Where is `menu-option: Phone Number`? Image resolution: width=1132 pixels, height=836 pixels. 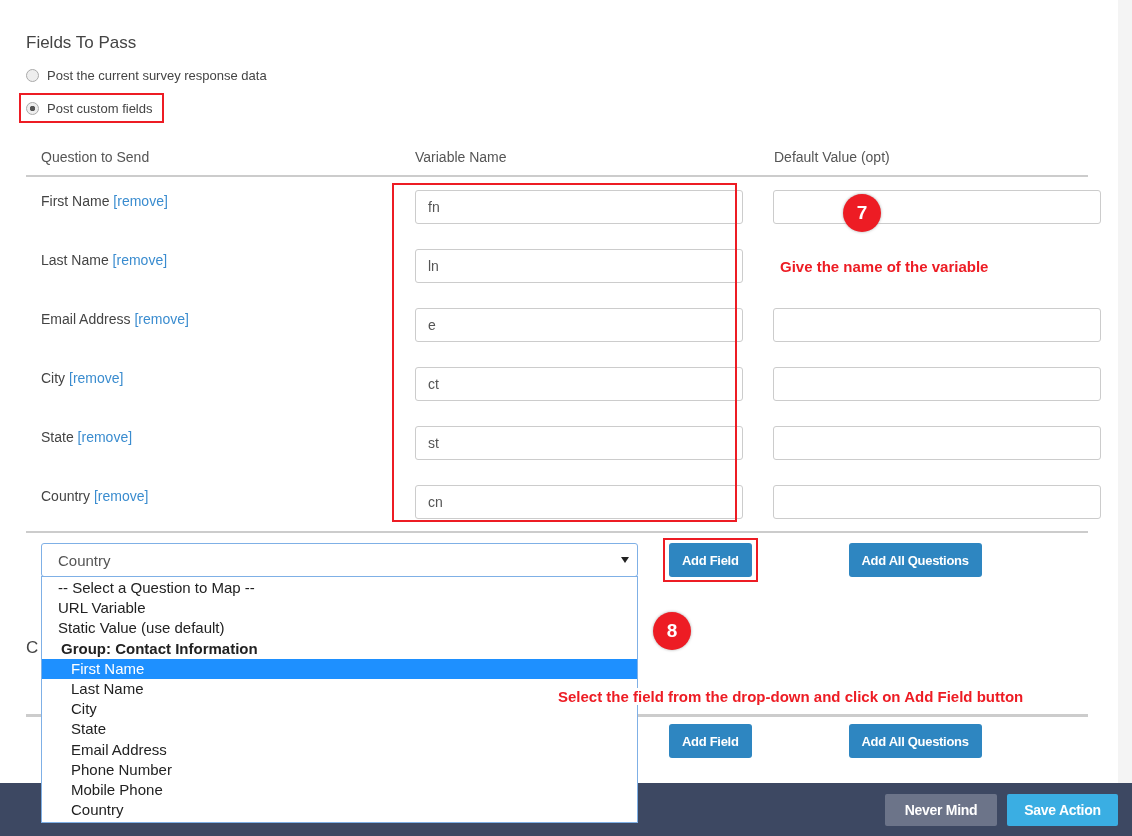 menu-option: Phone Number is located at coordinates (107, 769).